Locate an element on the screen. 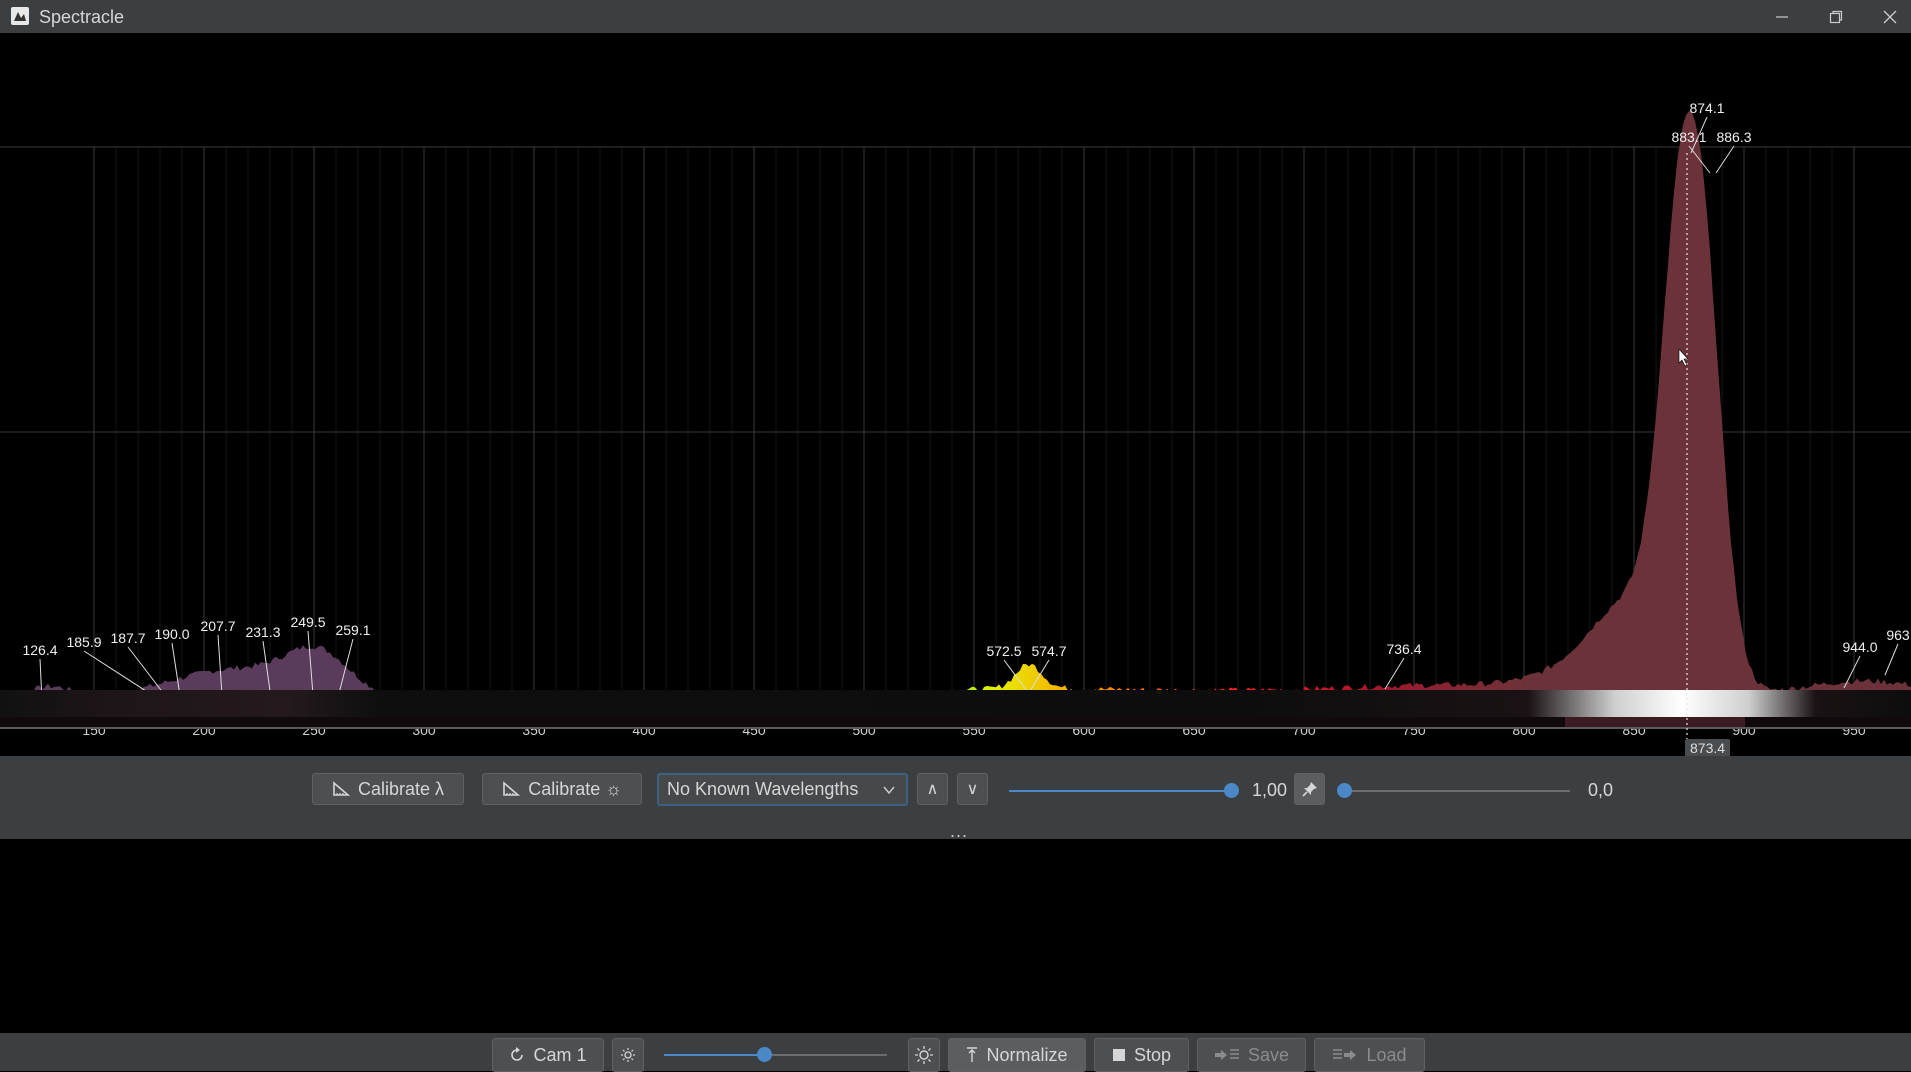 The image size is (1911, 1072). previous-wavelength-button: ∧ is located at coordinates (932, 789).